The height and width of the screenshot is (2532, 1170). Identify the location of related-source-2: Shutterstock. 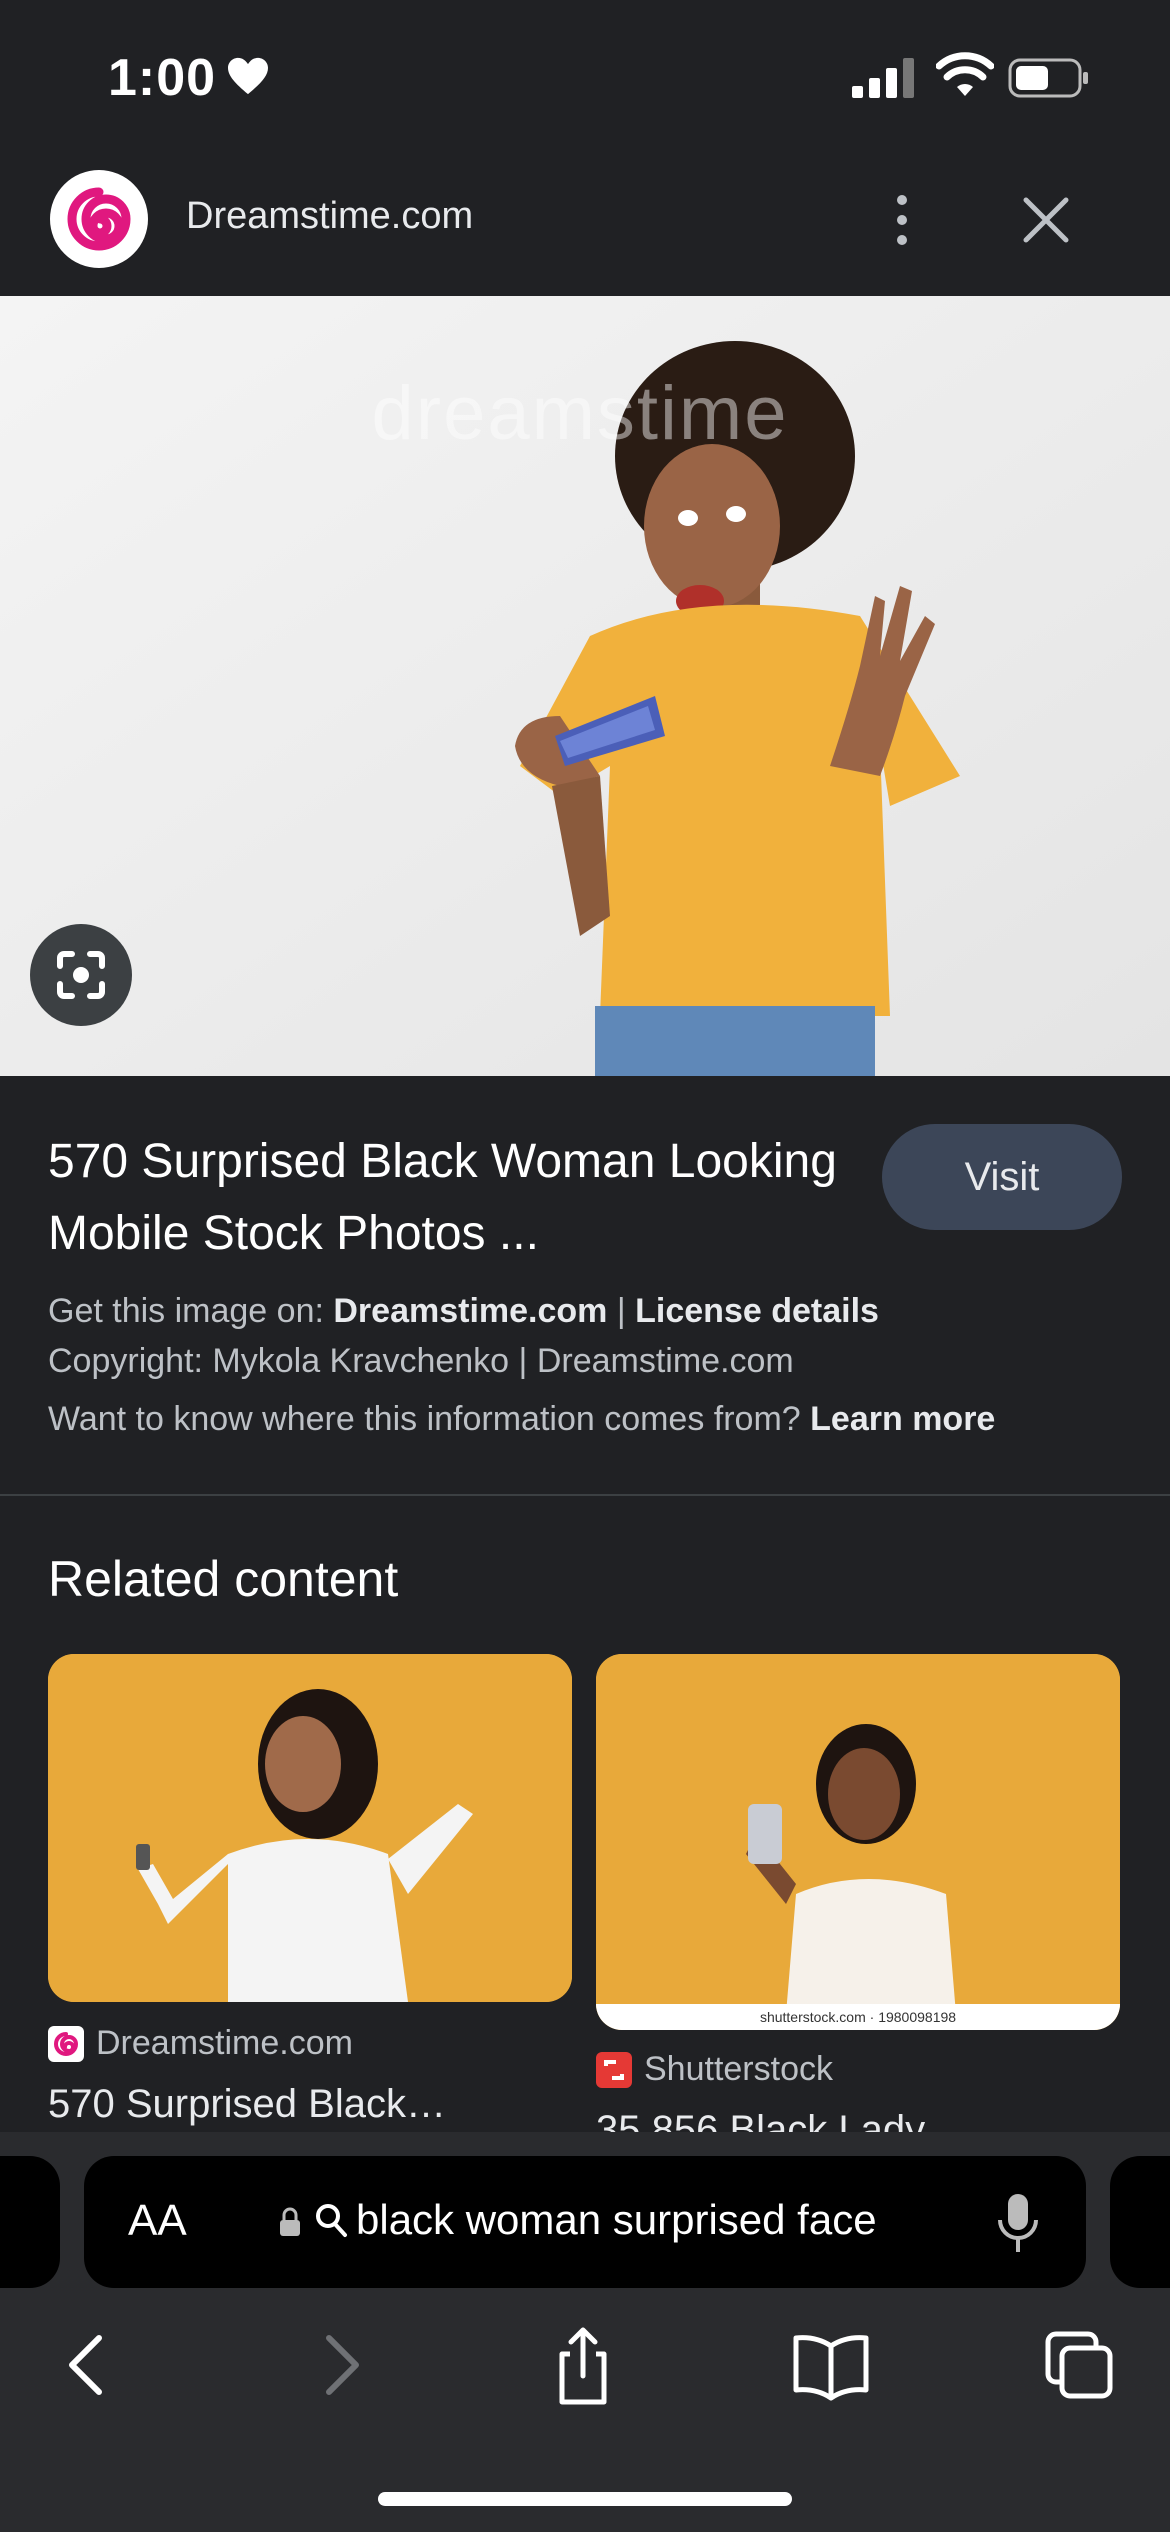
(738, 2069).